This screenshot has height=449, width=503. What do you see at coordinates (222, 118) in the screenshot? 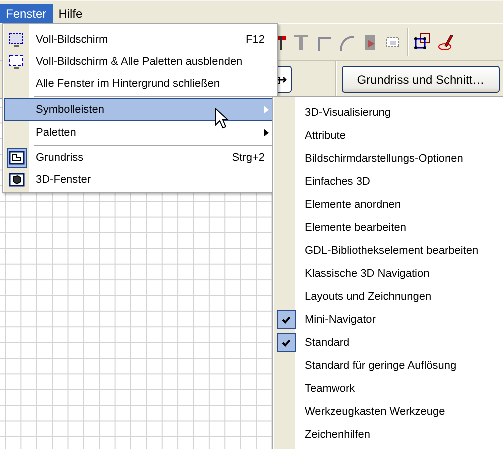
I see `cursor-icon` at bounding box center [222, 118].